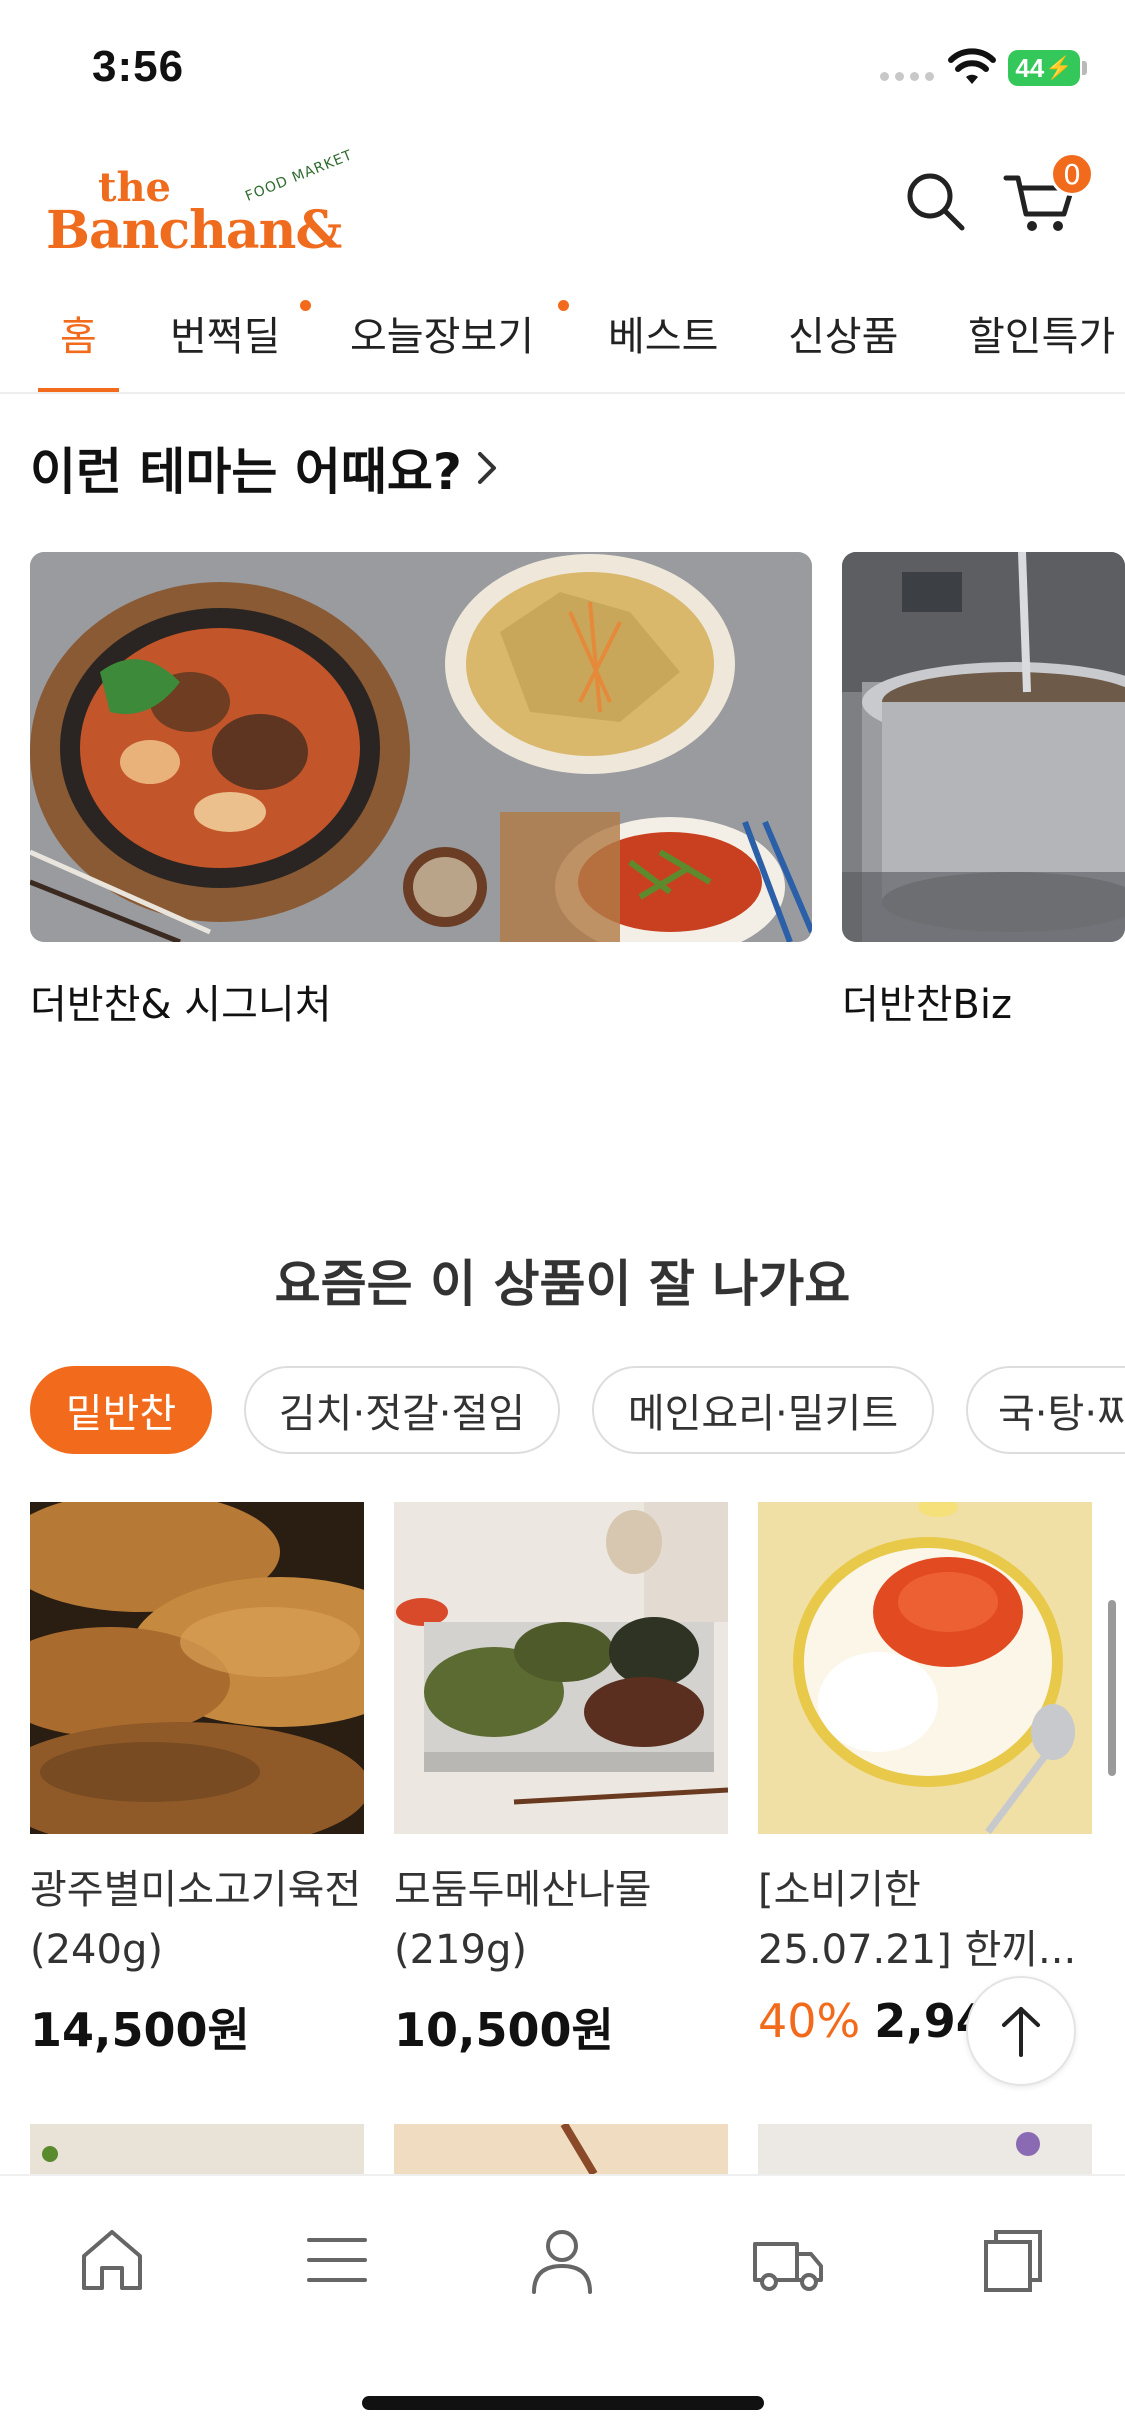 This screenshot has width=1125, height=2436. Describe the element at coordinates (562, 2260) in the screenshot. I see `user-icon` at that location.